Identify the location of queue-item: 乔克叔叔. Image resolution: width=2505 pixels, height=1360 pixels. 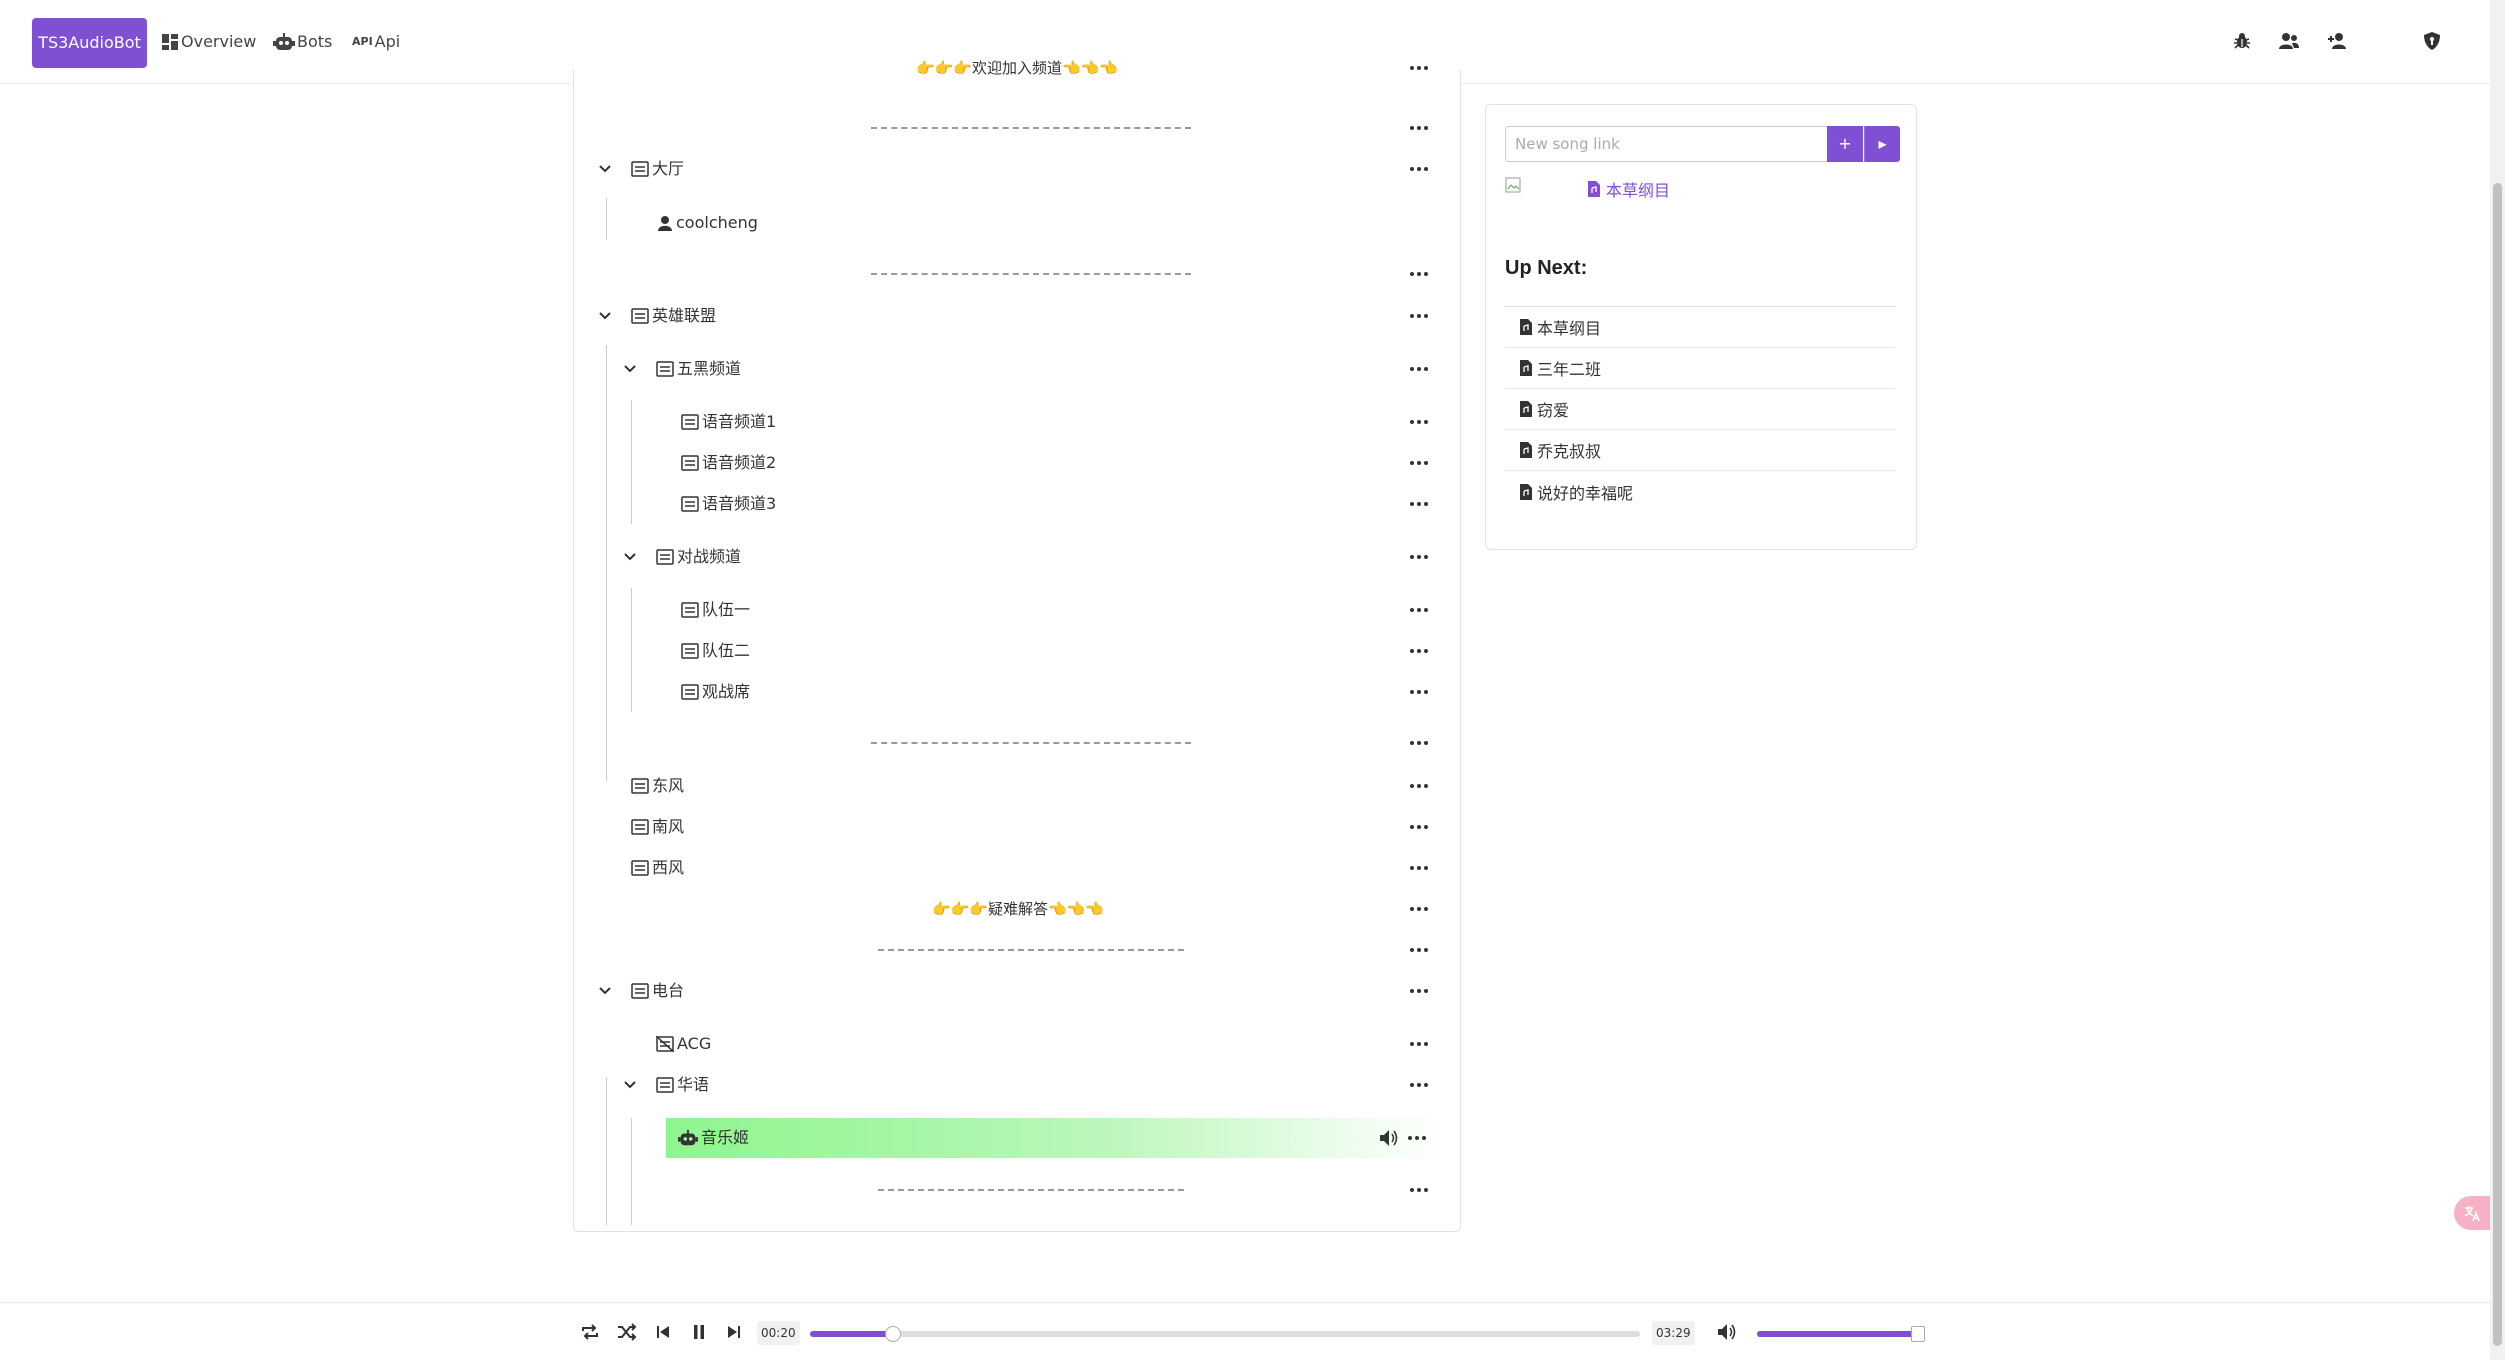
(1700, 450).